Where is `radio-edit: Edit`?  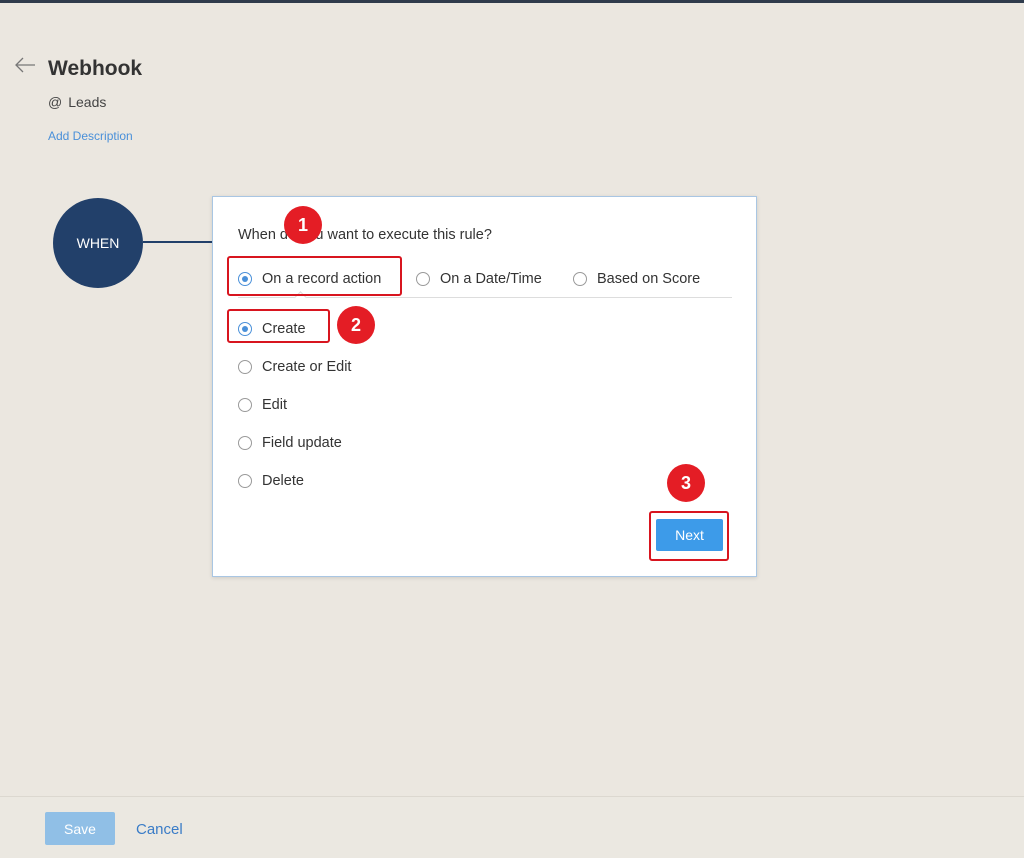
radio-edit: Edit is located at coordinates (262, 405).